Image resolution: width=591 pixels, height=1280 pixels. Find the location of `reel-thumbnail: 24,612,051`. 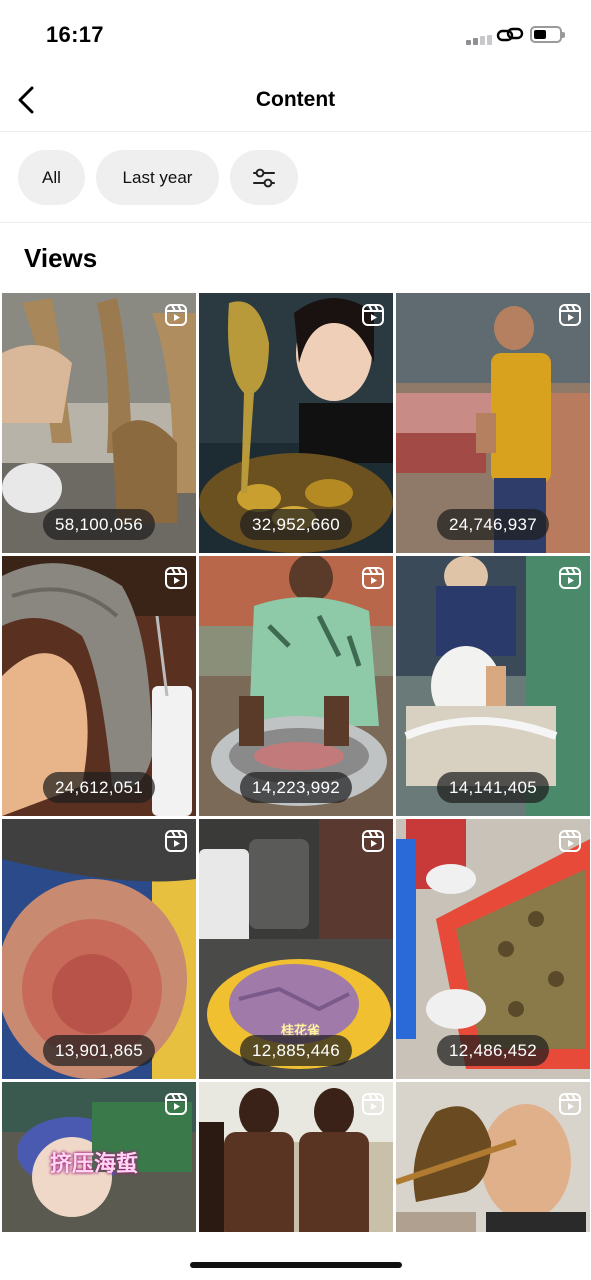

reel-thumbnail: 24,612,051 is located at coordinates (99, 686).